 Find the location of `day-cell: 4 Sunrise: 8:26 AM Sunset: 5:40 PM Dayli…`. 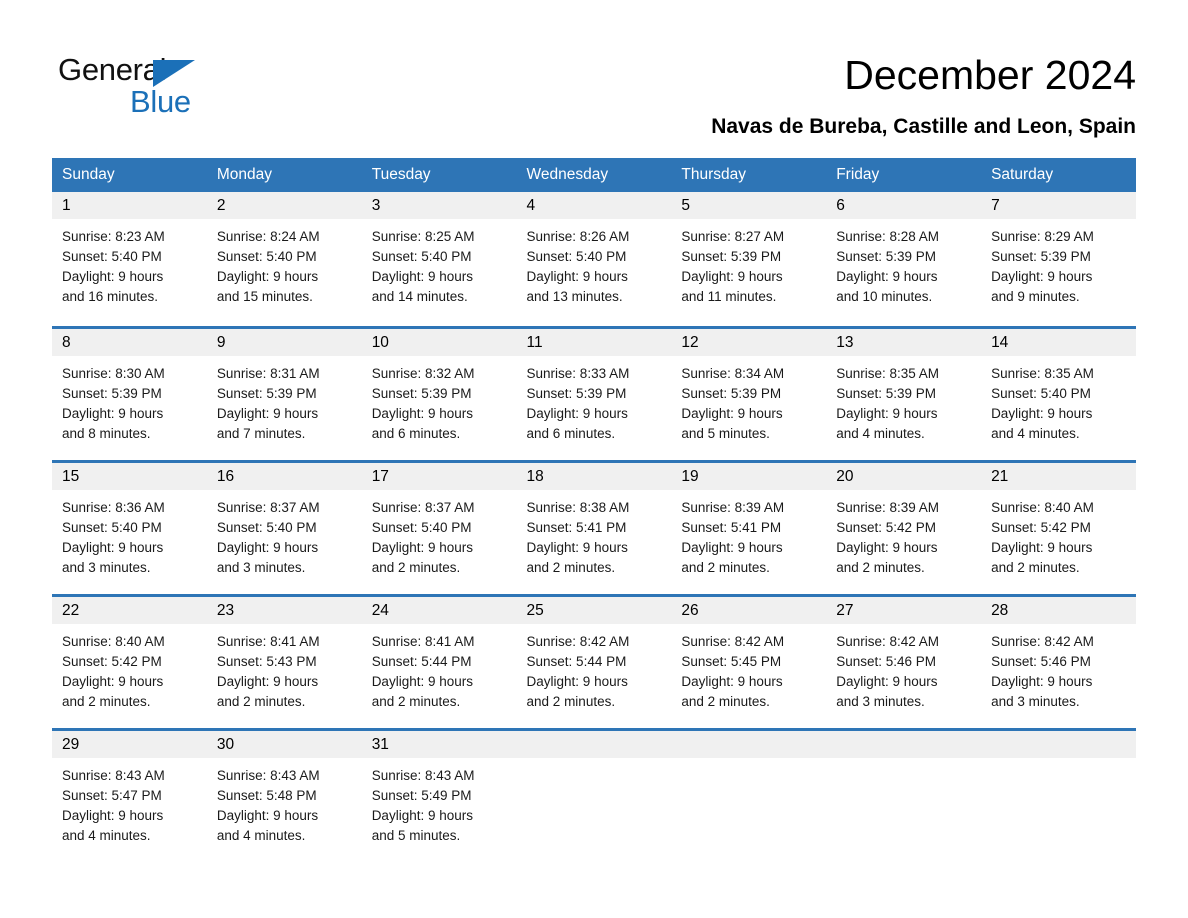

day-cell: 4 Sunrise: 8:26 AM Sunset: 5:40 PM Dayli… is located at coordinates (594, 260).